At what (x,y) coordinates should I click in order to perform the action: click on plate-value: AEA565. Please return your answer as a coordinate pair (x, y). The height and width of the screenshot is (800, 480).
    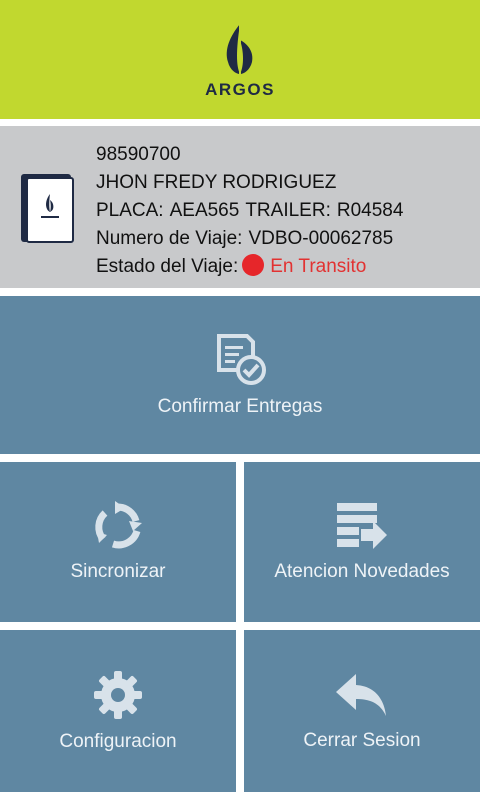
    Looking at the image, I should click on (204, 210).